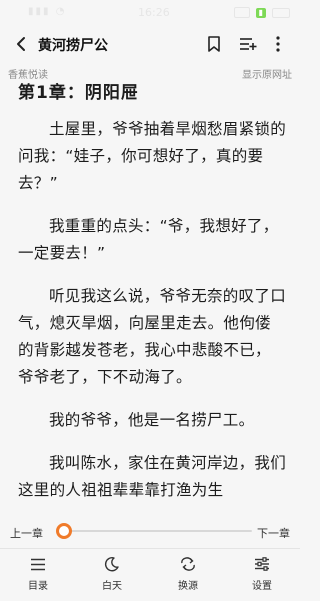 The image size is (320, 601). What do you see at coordinates (150, 44) in the screenshot?
I see `toolbar: 黄河捞尸公` at bounding box center [150, 44].